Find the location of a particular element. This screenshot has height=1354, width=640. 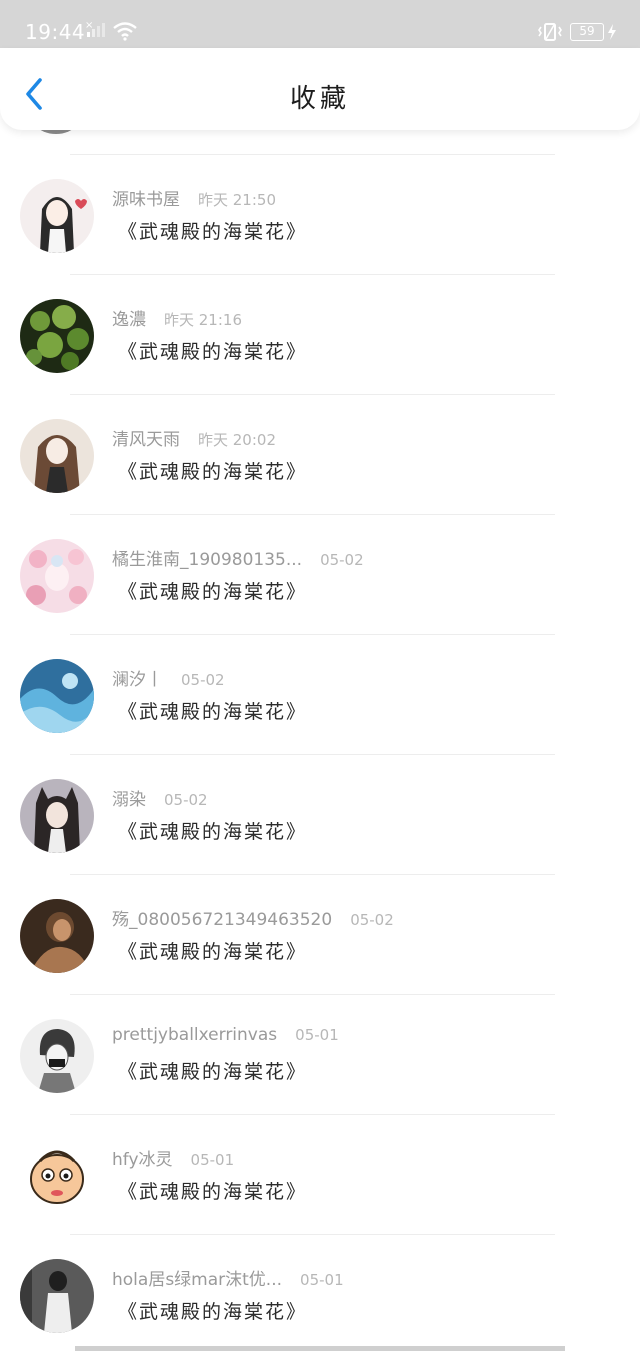

list-item: 澜汐丨 05-02 《武魂殿的海棠花》 is located at coordinates (320, 694).